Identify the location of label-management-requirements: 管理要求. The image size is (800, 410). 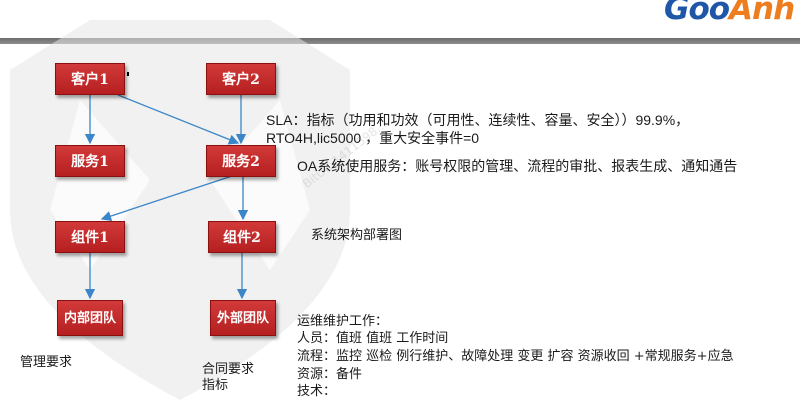
(46, 362).